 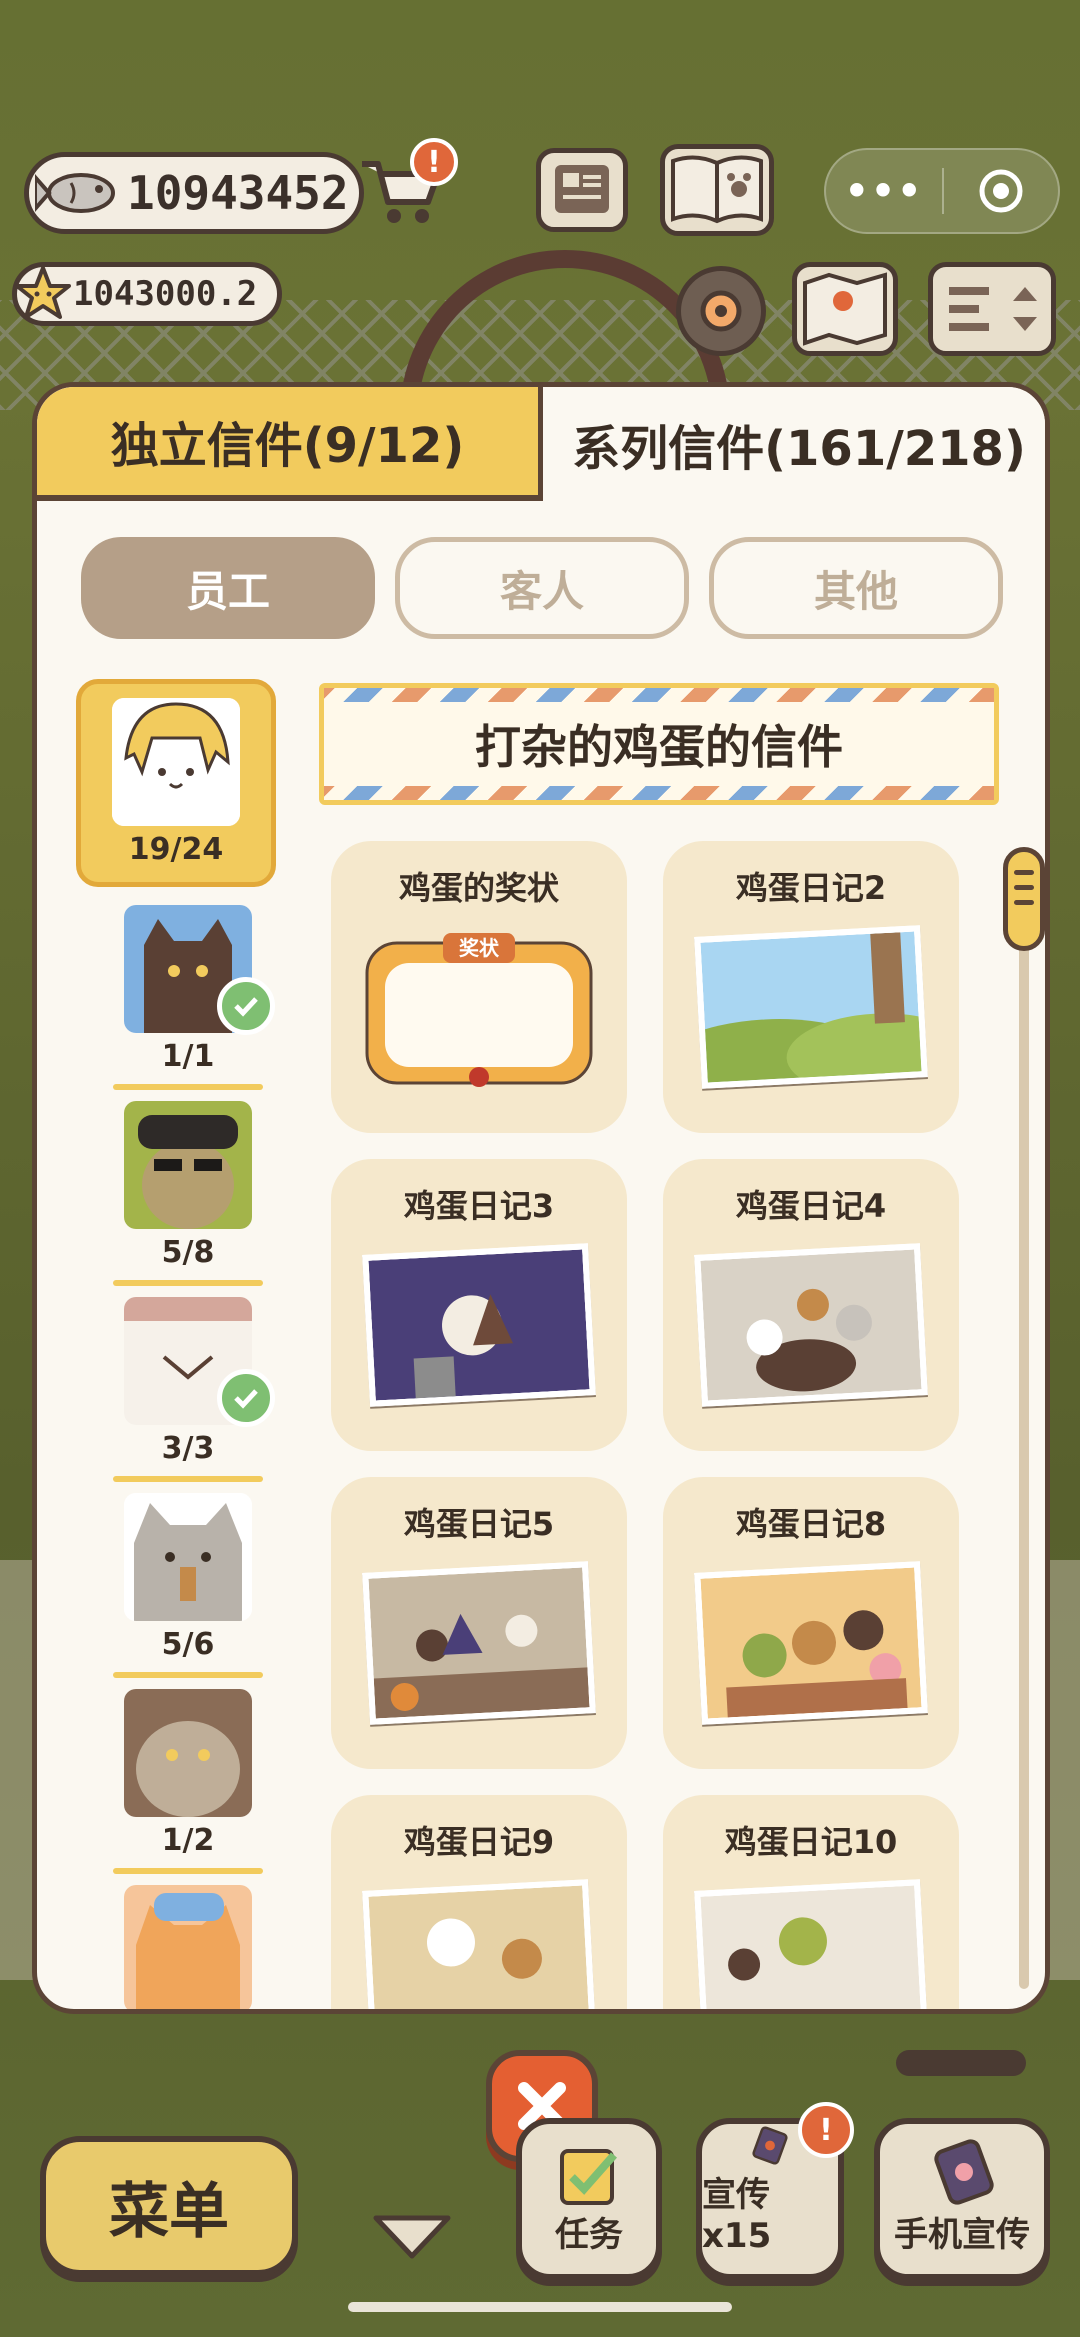 I want to click on mini-program-capsule: •••, so click(x=942, y=191).